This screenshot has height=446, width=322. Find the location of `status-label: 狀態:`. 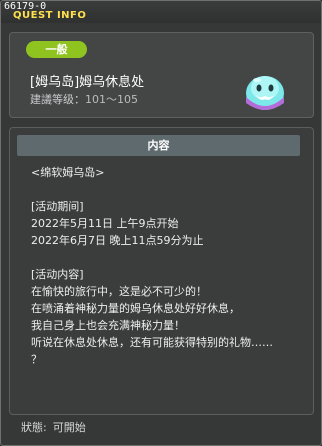

status-label: 狀態: is located at coordinates (34, 427).